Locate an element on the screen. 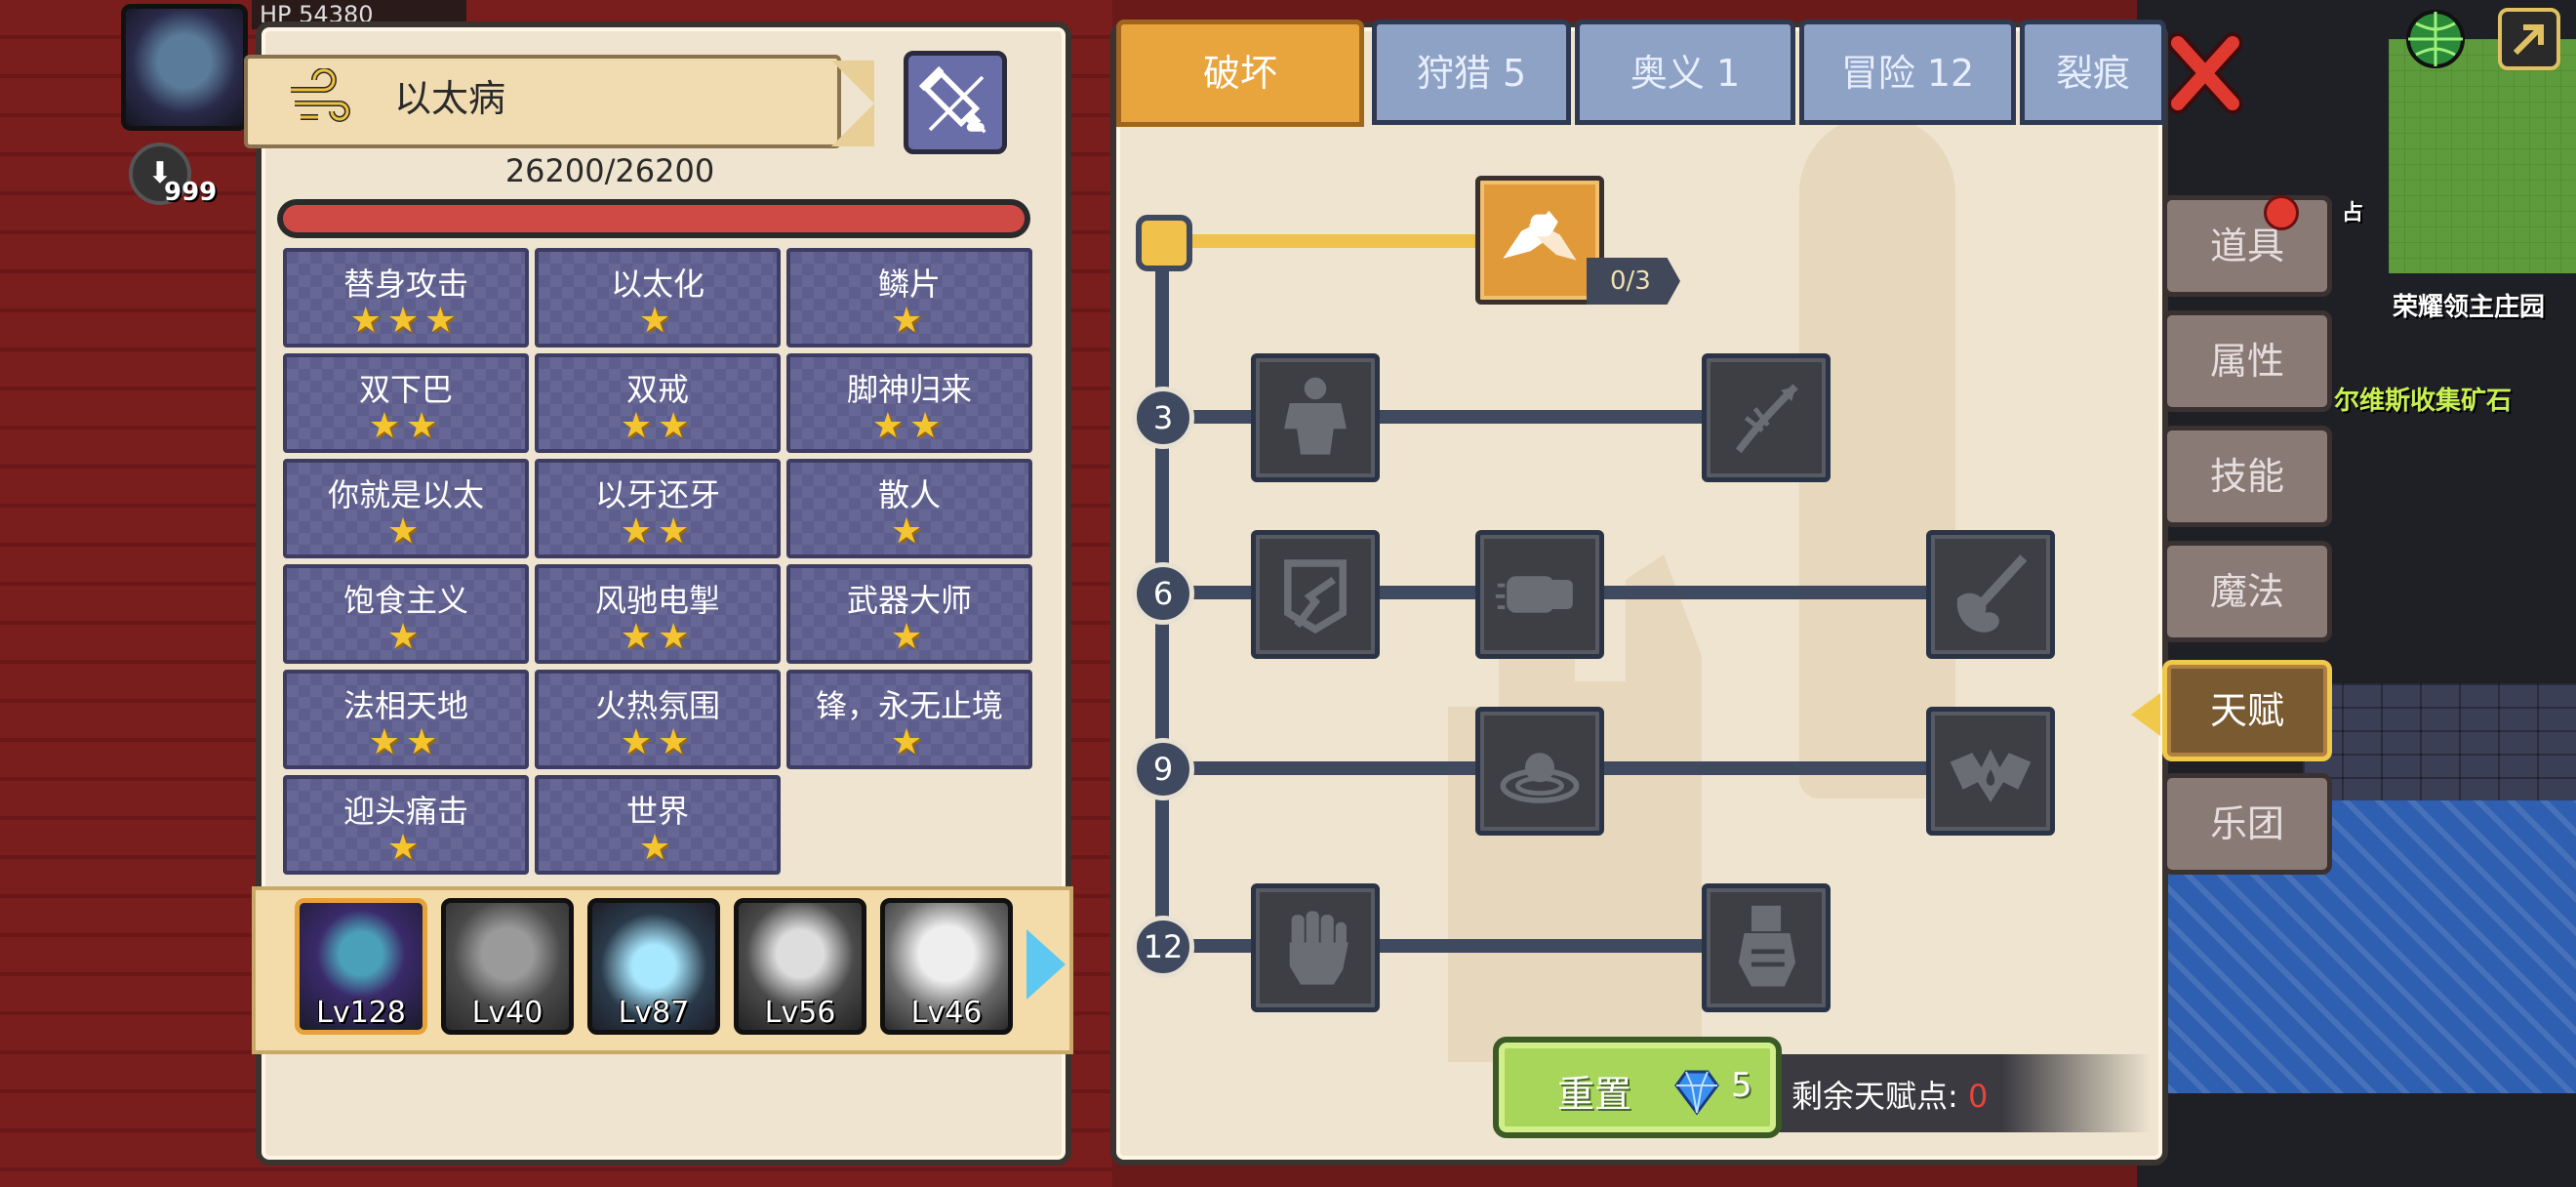 This screenshot has width=2576, height=1187. trait-card: 武器大师 ★ is located at coordinates (909, 614).